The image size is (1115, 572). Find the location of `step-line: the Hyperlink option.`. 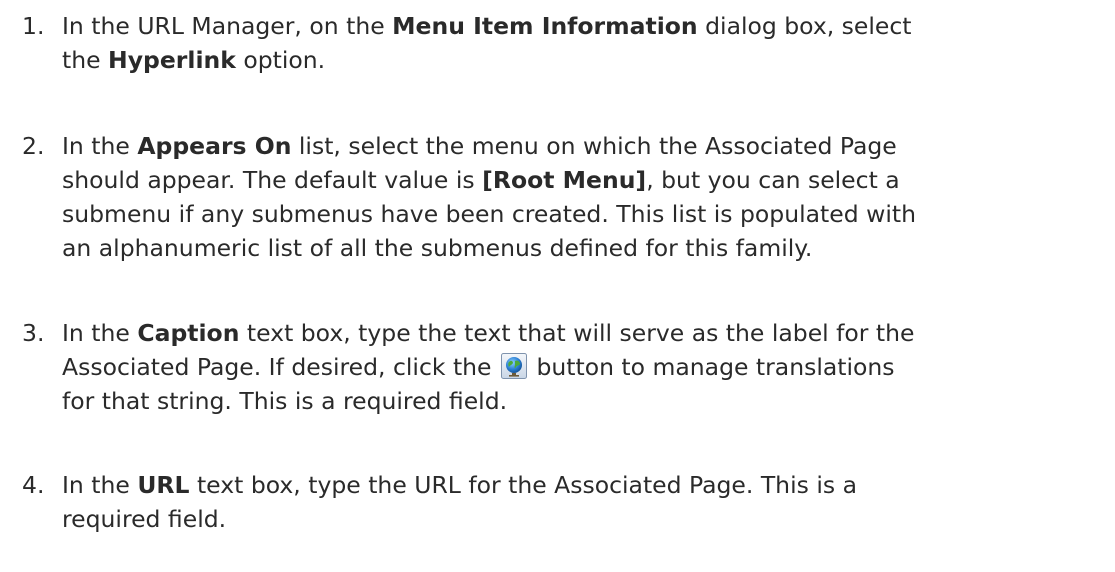

step-line: the Hyperlink option. is located at coordinates (194, 60).